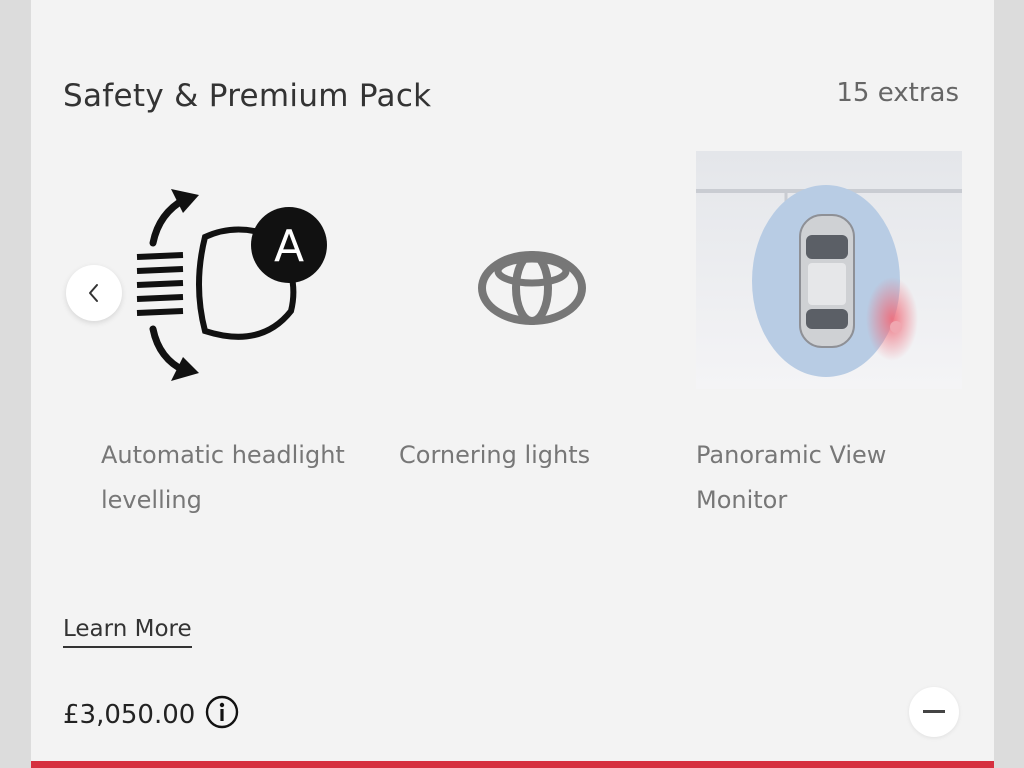 This screenshot has width=1024, height=768. What do you see at coordinates (223, 477) in the screenshot?
I see `item-label: Automatic headlight levelling` at bounding box center [223, 477].